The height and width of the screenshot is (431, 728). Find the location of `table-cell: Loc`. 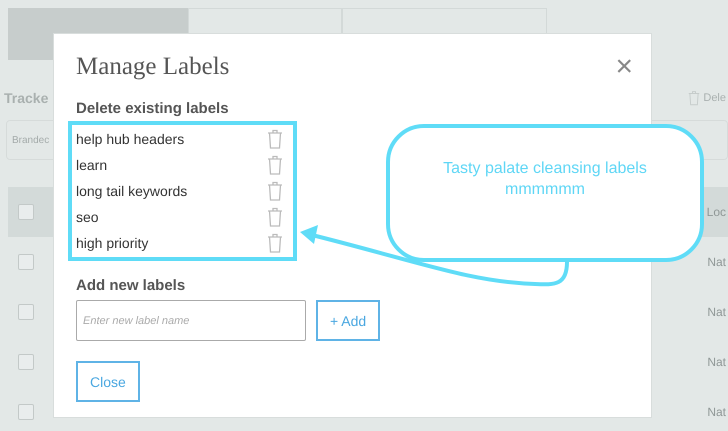

table-cell: Loc is located at coordinates (716, 212).